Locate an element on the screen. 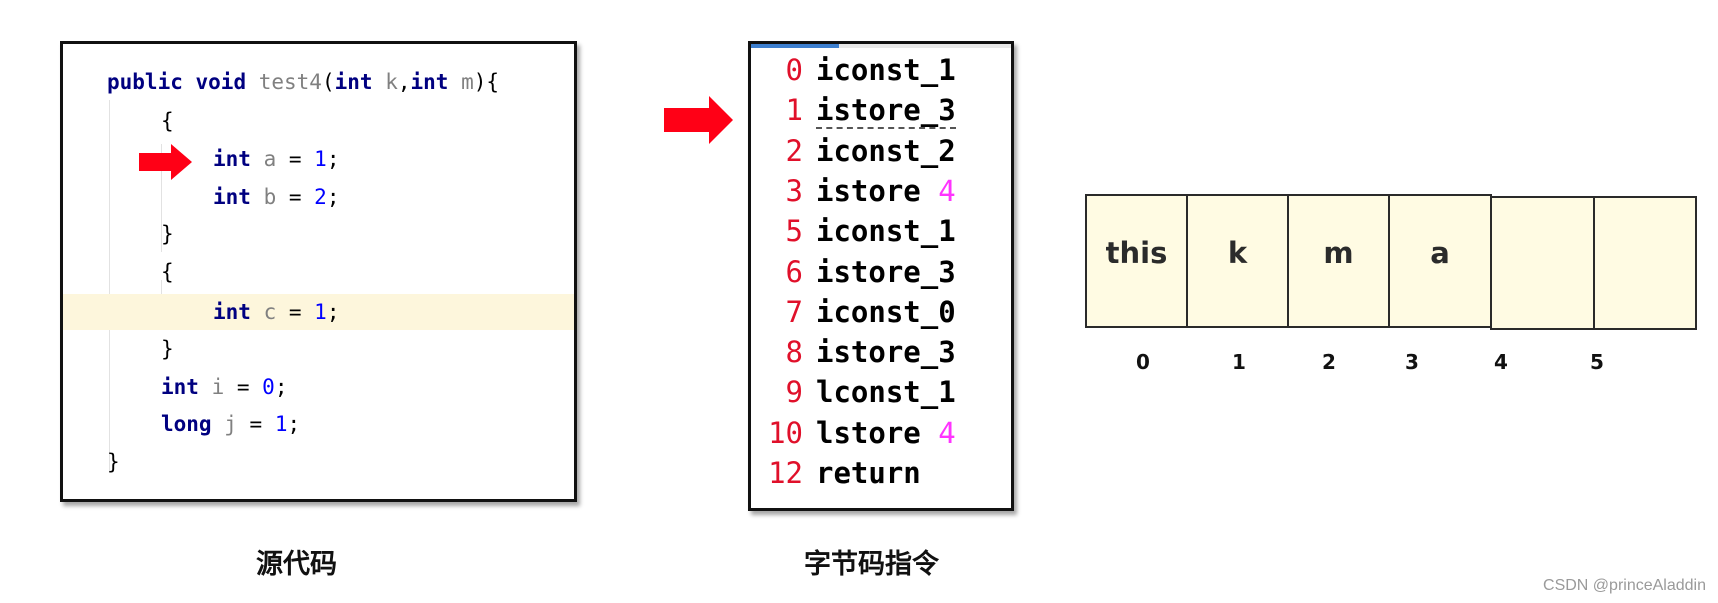 The image size is (1718, 603). instruction-offset: 12 is located at coordinates (785, 473).